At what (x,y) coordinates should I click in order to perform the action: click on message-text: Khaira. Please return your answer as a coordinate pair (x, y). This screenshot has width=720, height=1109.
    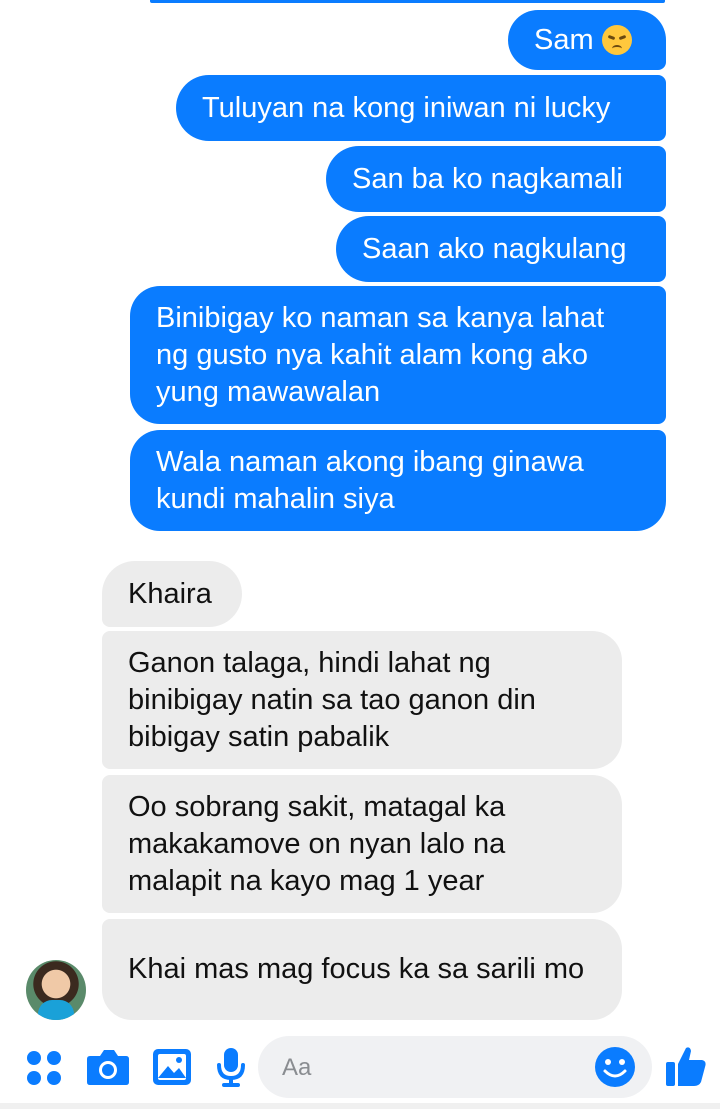
    Looking at the image, I should click on (170, 593).